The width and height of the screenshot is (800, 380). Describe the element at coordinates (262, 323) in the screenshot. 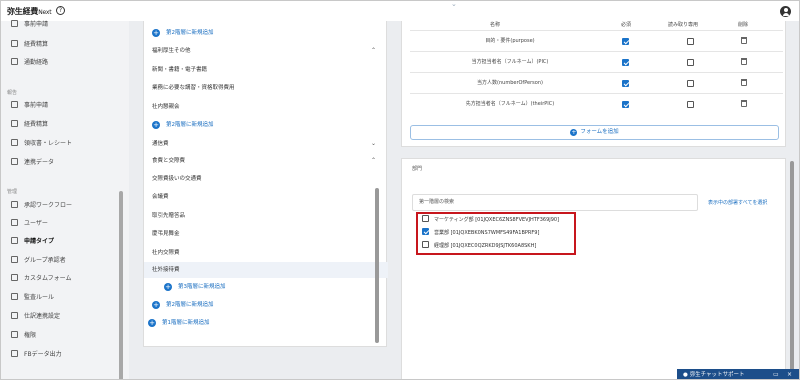

I see `add-level1-button: + 第1階層に新規追加` at that location.